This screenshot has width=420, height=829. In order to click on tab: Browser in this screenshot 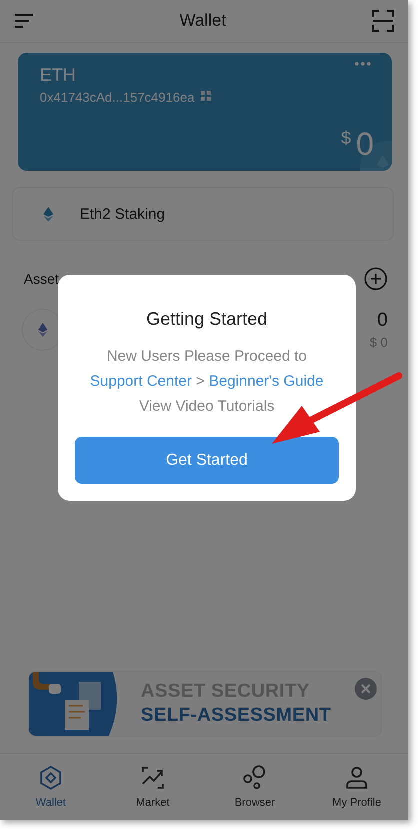, I will do `click(255, 787)`.